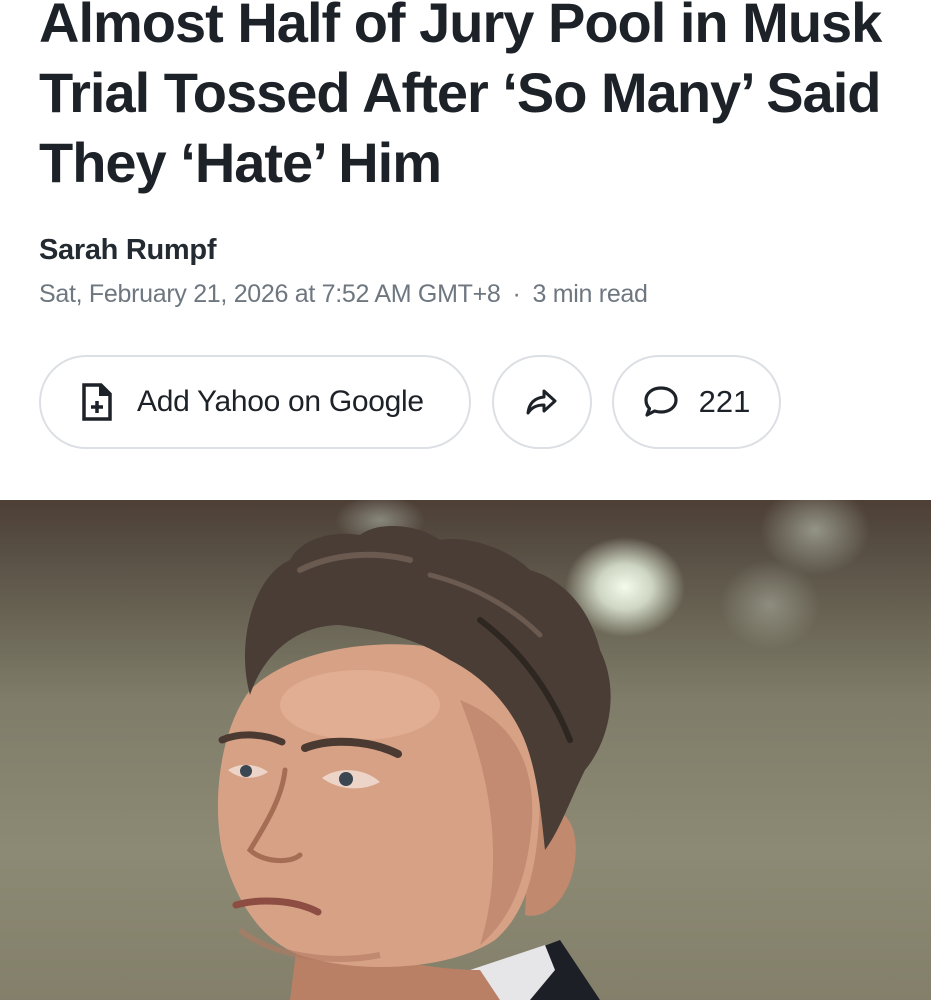  Describe the element at coordinates (127, 250) in the screenshot. I see `author-name: Sarah Rumpf` at that location.